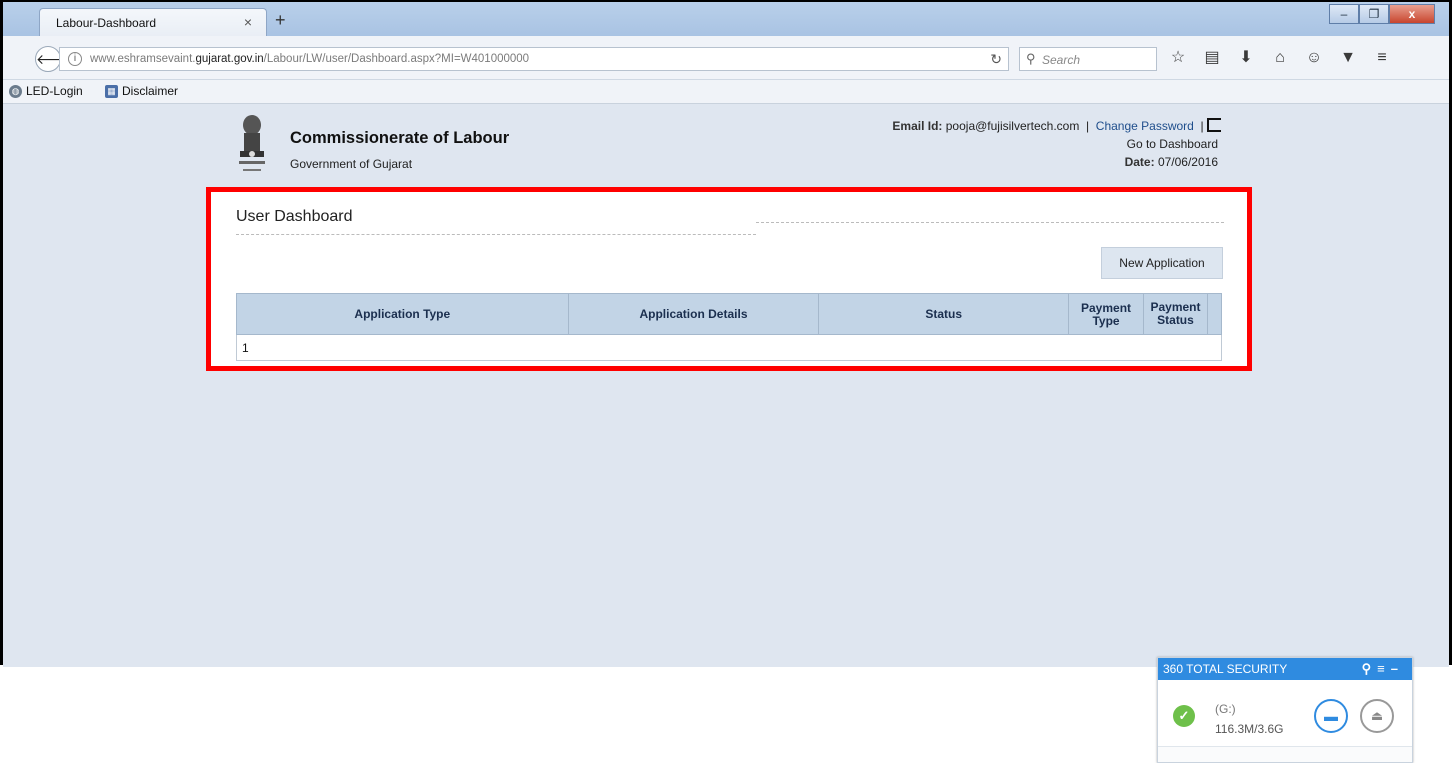  What do you see at coordinates (1285, 754) in the screenshot?
I see `widget-footer` at bounding box center [1285, 754].